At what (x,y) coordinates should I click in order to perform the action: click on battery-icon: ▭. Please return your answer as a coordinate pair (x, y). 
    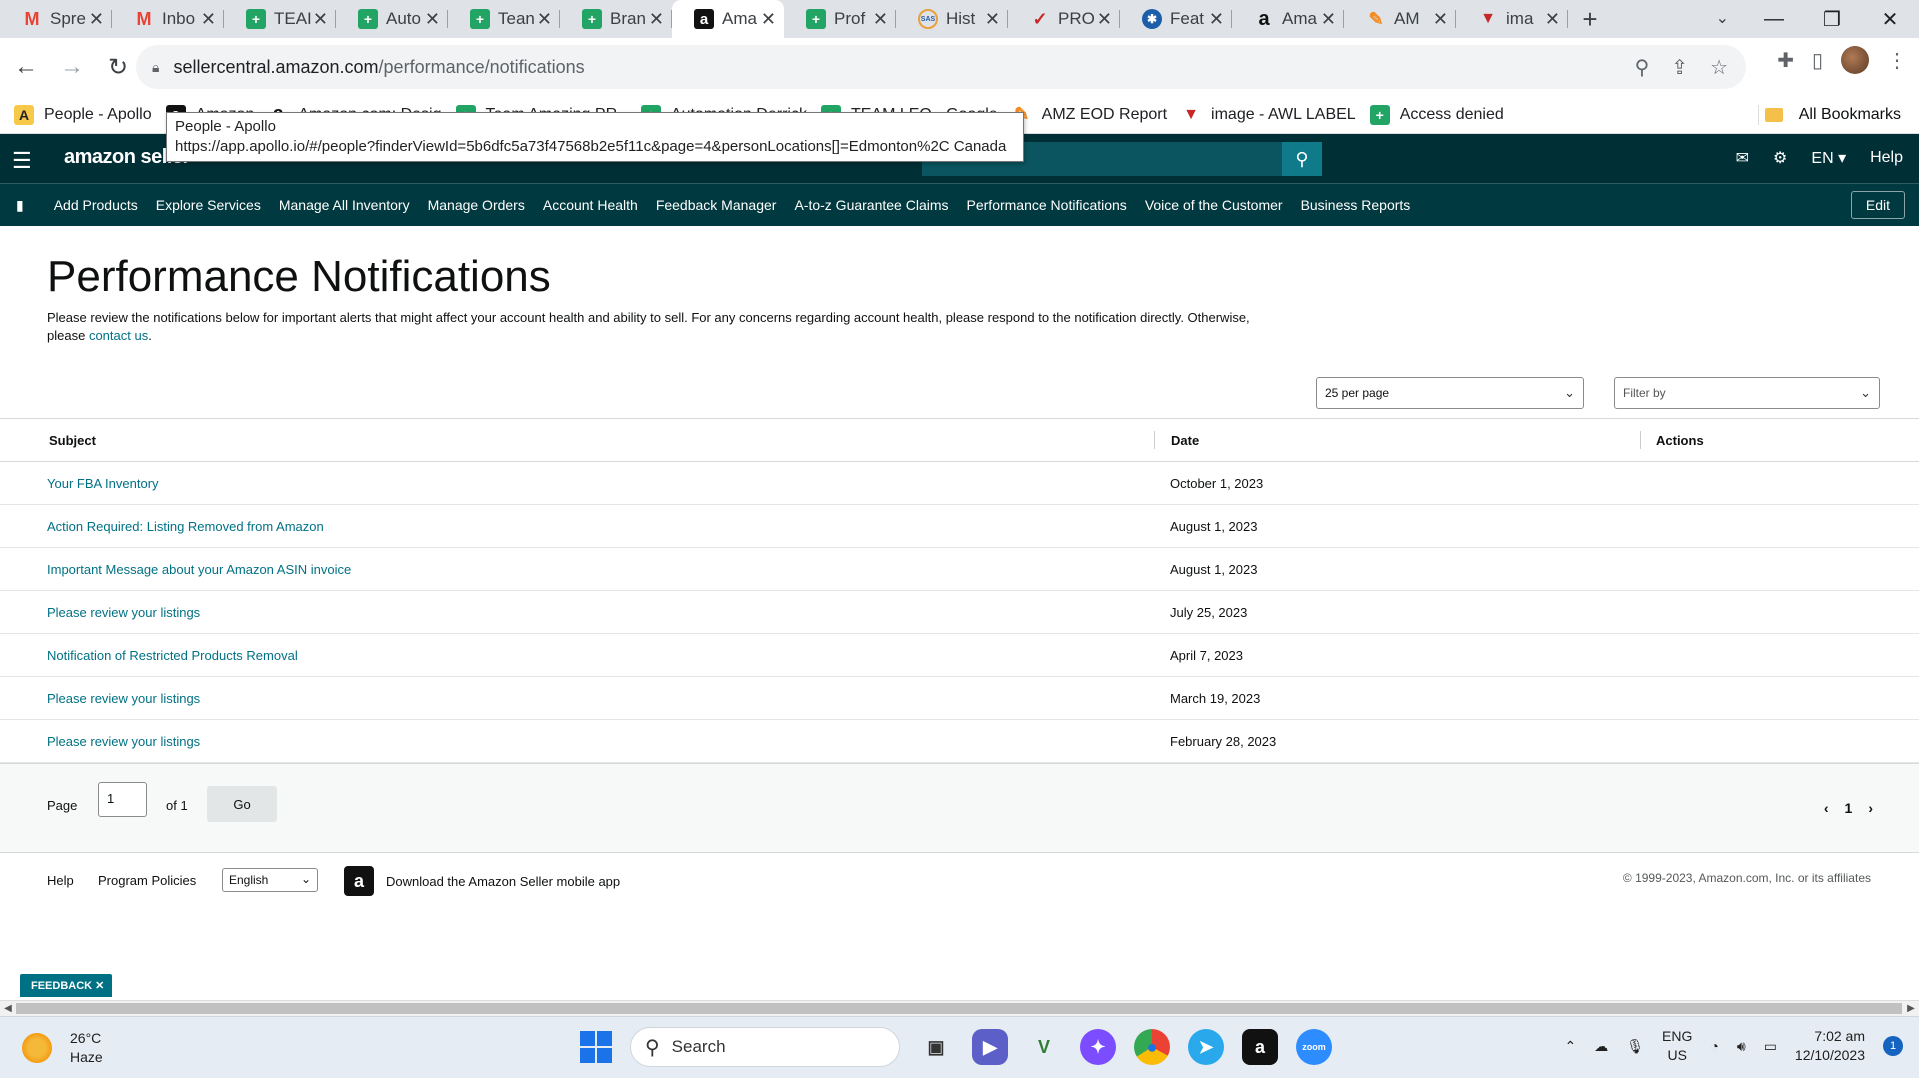
    Looking at the image, I should click on (1770, 1046).